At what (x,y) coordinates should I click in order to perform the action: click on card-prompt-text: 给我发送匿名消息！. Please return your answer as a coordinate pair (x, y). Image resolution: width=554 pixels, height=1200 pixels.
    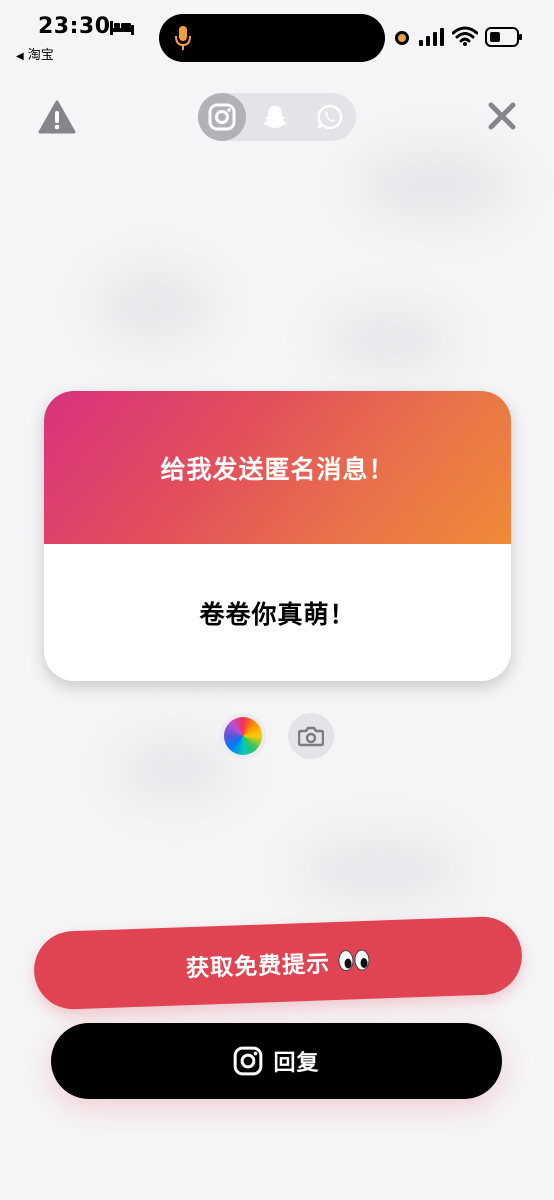
    Looking at the image, I should click on (277, 469).